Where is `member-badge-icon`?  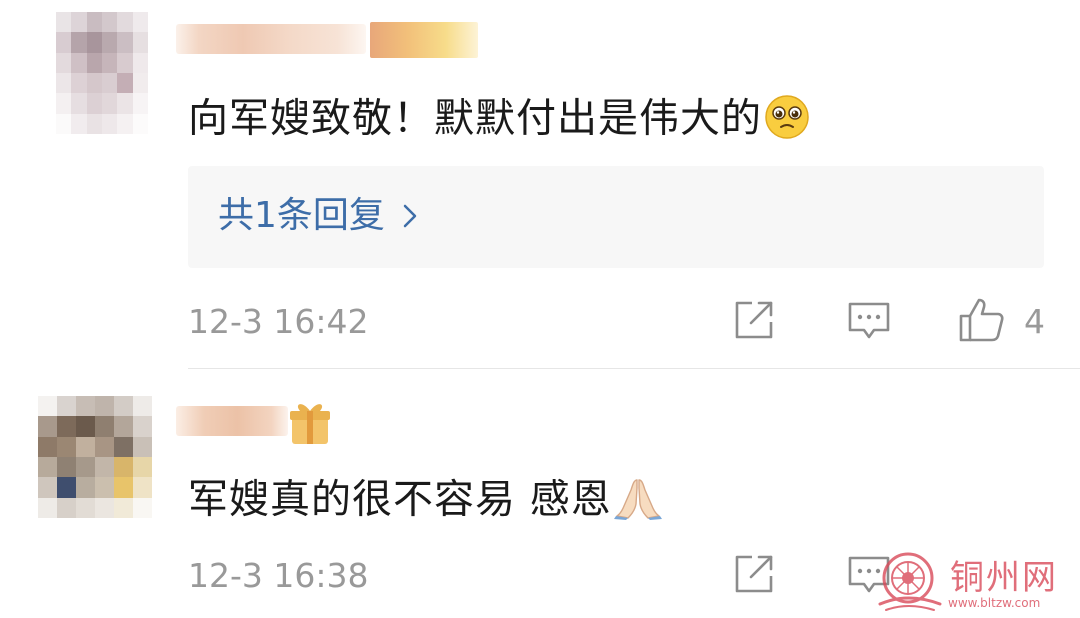
member-badge-icon is located at coordinates (424, 40).